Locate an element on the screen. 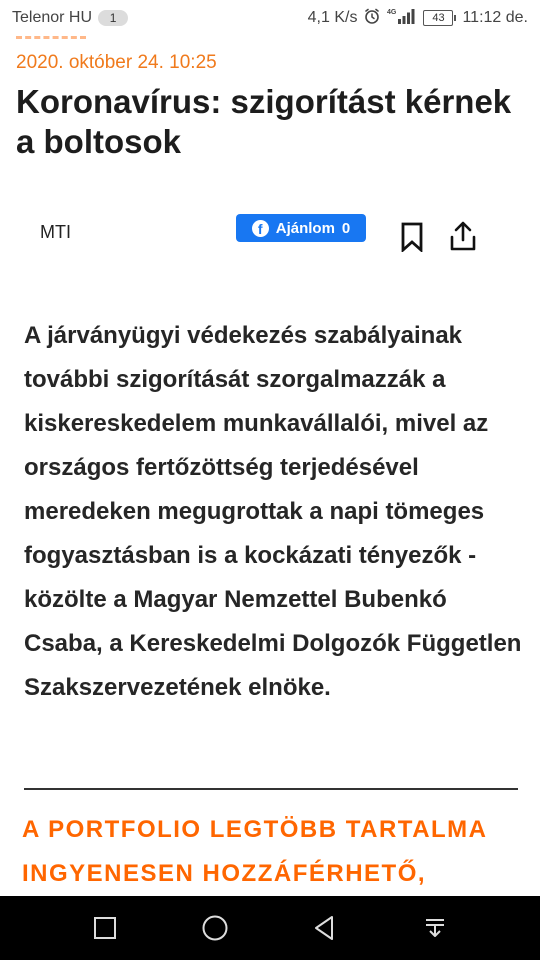  network-speed: 4,1 K/s is located at coordinates (332, 17).